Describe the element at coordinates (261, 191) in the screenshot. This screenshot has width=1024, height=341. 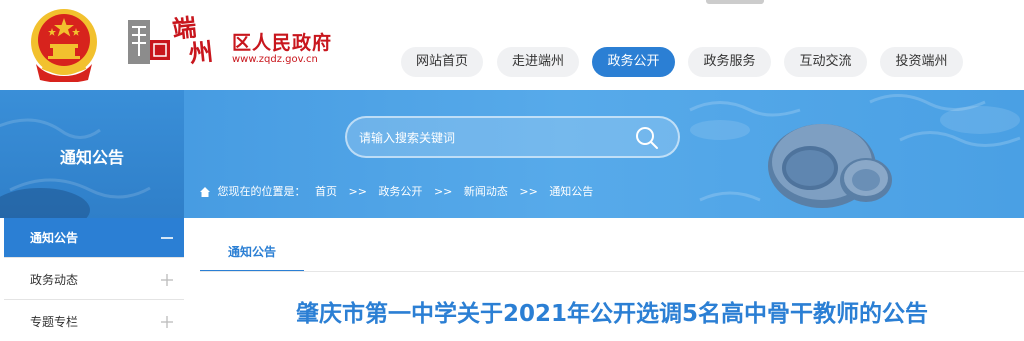
I see `breadcrumb-prefix: 您现在的位置是：` at that location.